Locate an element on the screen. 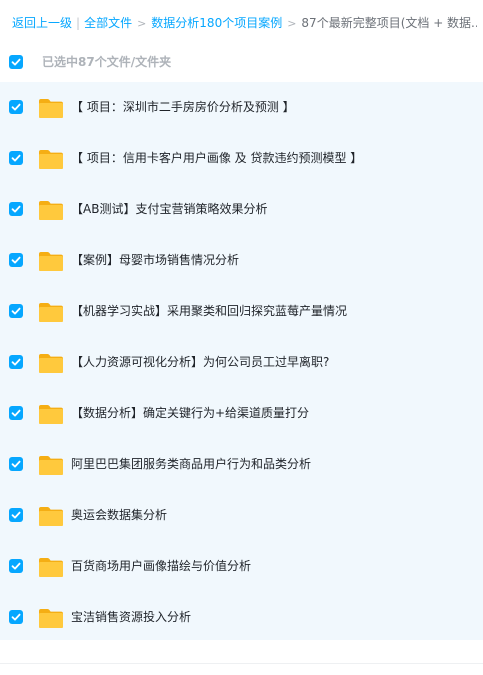 This screenshot has height=675, width=483. file-row: 奥运会数据集分析 is located at coordinates (241, 515).